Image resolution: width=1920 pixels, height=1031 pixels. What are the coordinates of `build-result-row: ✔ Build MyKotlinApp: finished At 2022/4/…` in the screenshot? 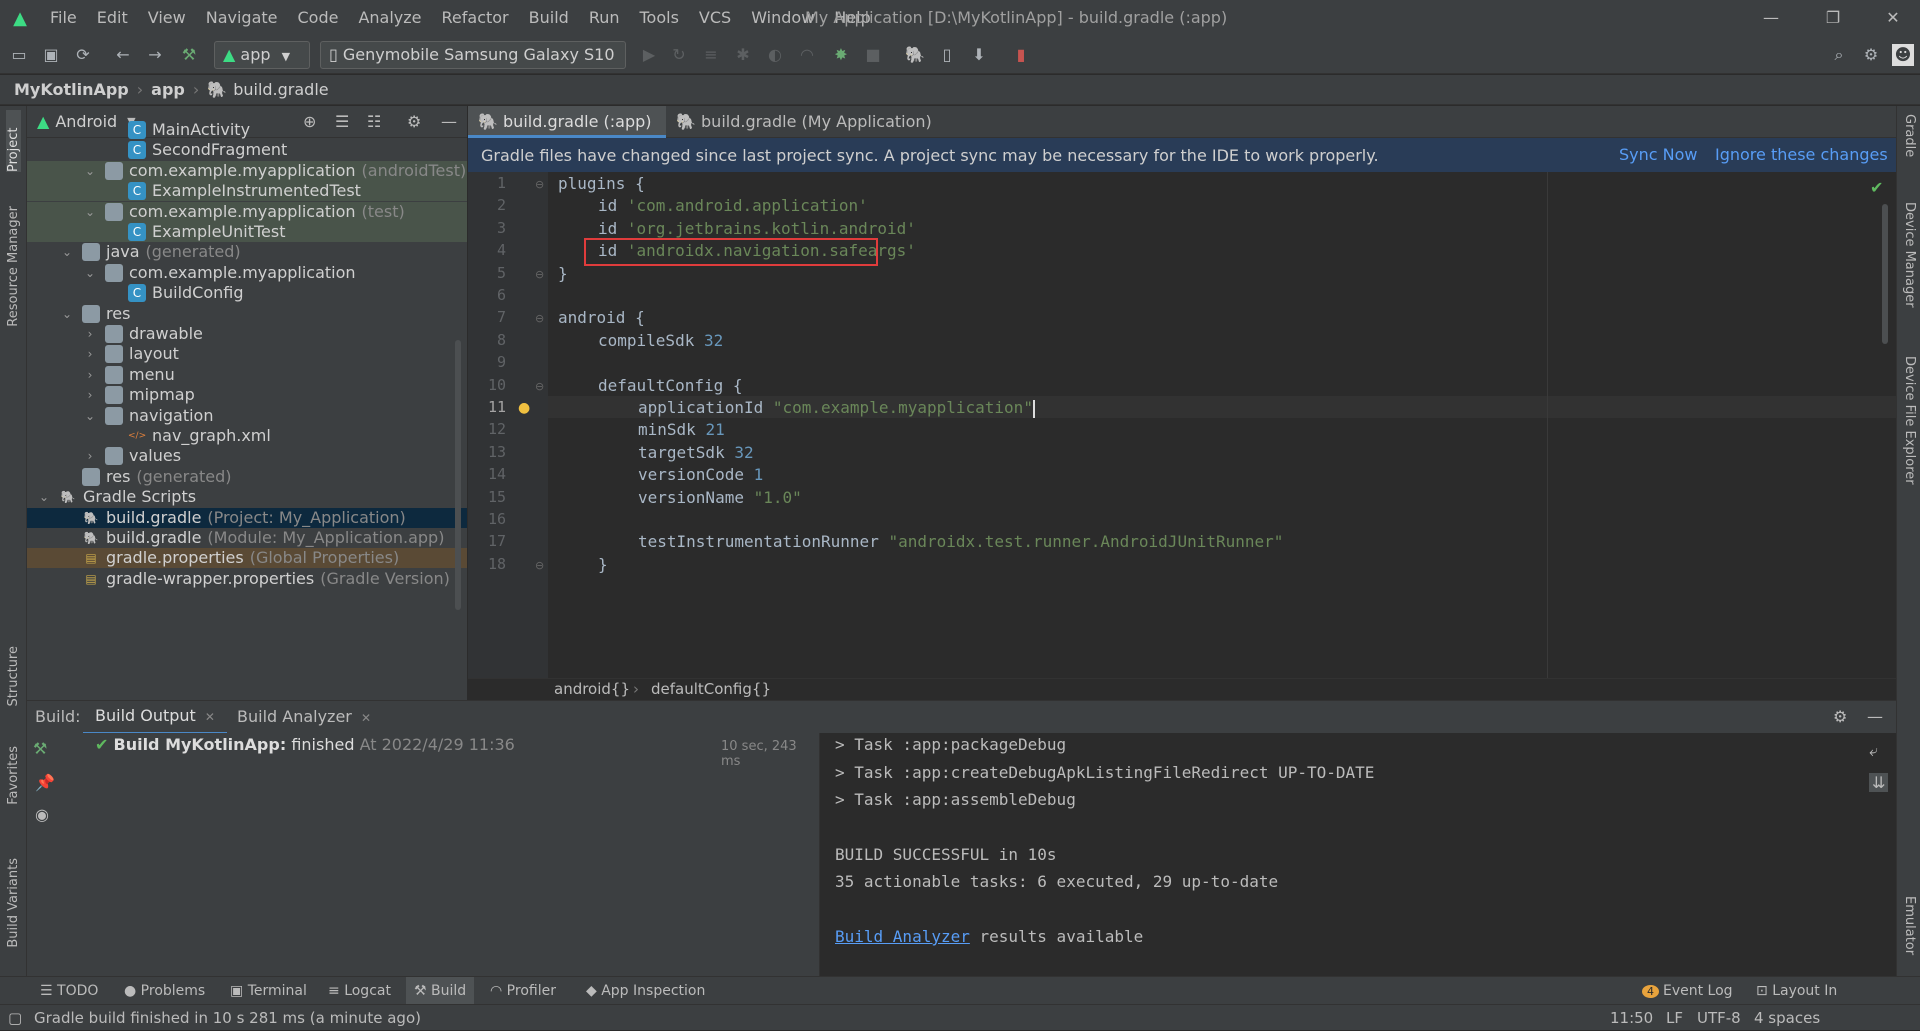 It's located at (305, 744).